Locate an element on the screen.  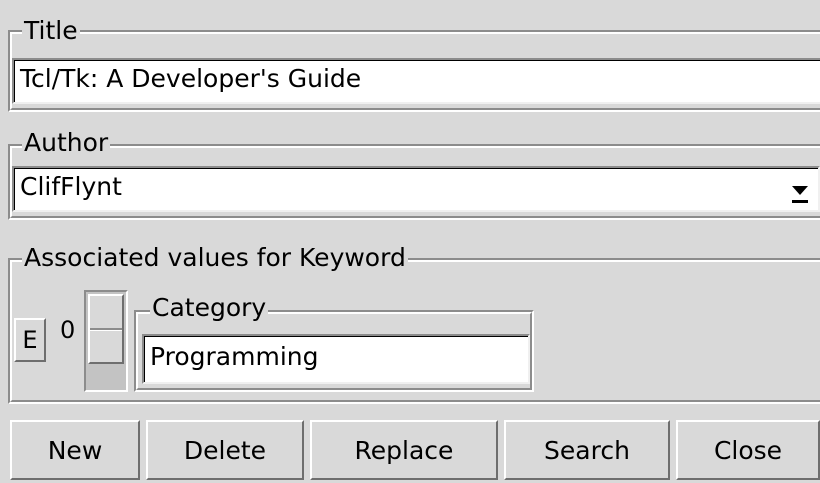
chevron-down-icon-bar is located at coordinates (800, 201).